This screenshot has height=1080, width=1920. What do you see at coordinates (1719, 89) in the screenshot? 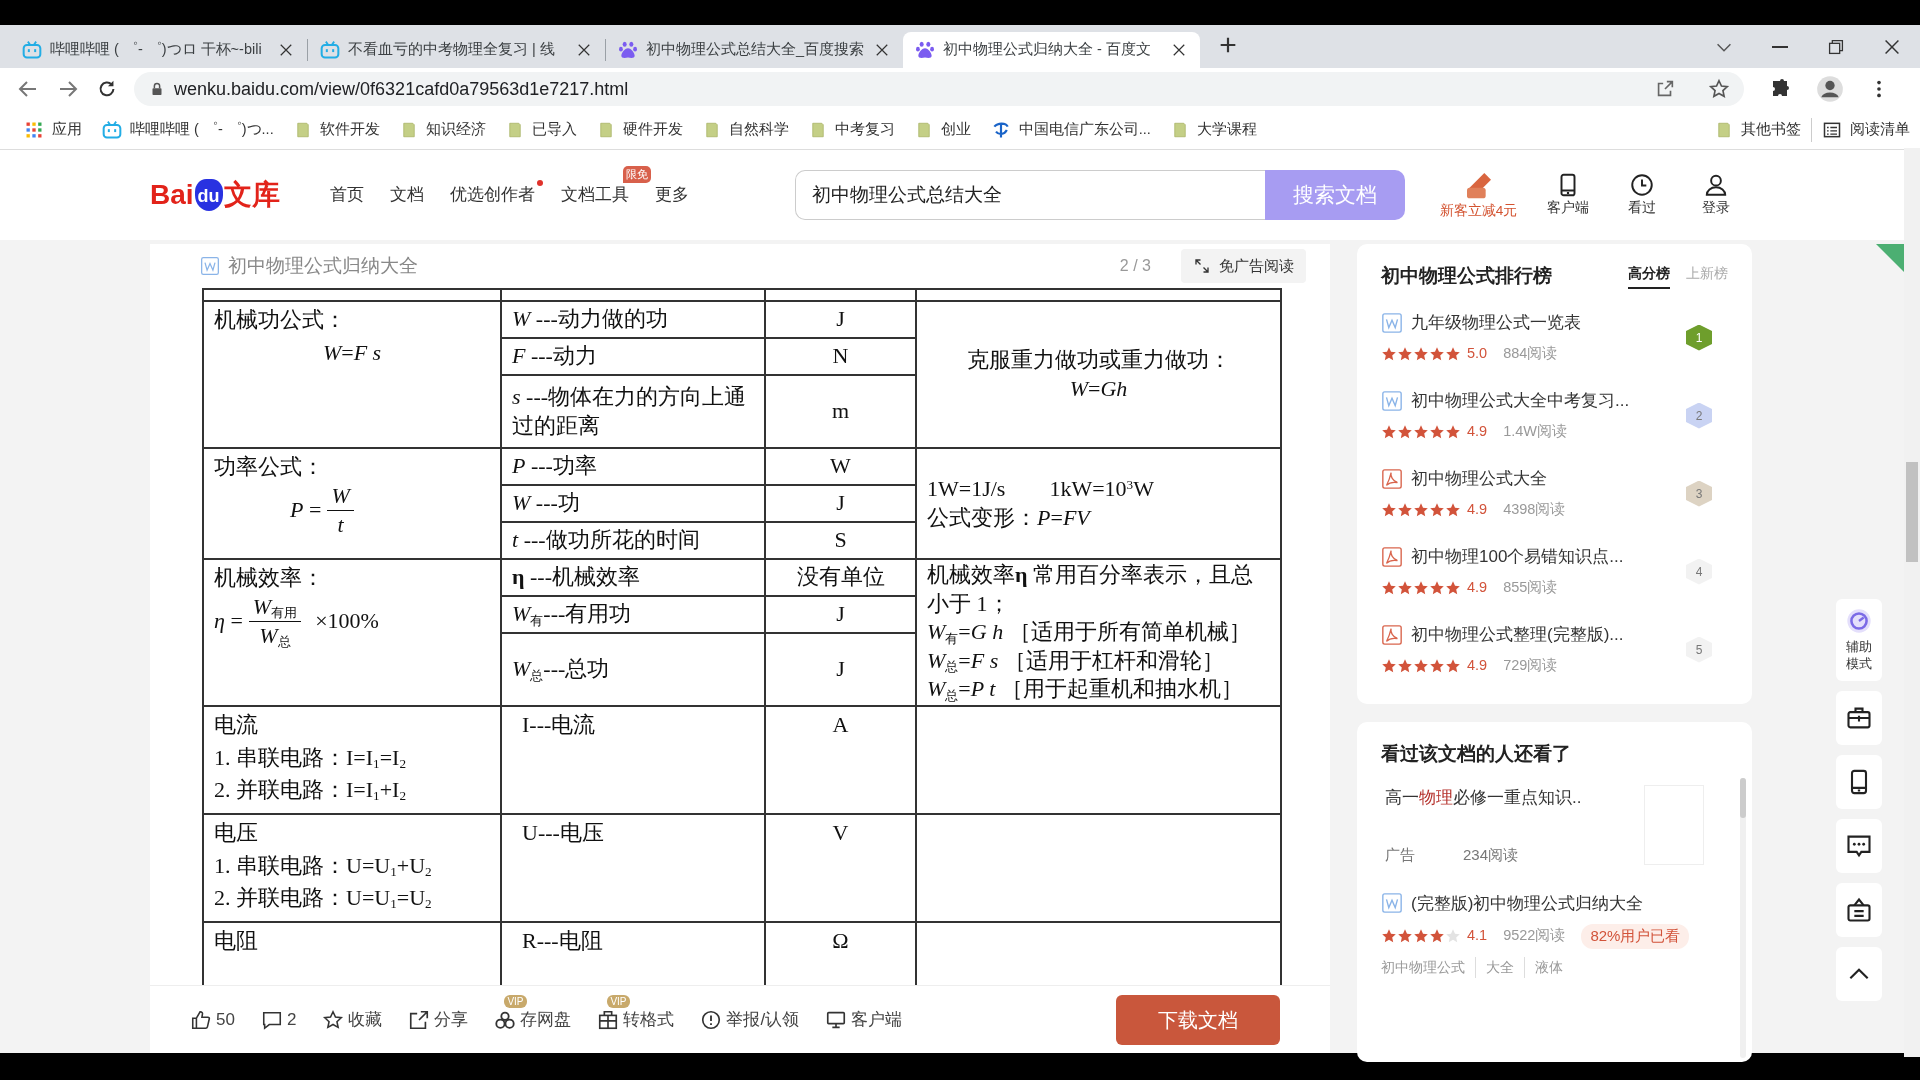
I see `bookmark-star-icon` at bounding box center [1719, 89].